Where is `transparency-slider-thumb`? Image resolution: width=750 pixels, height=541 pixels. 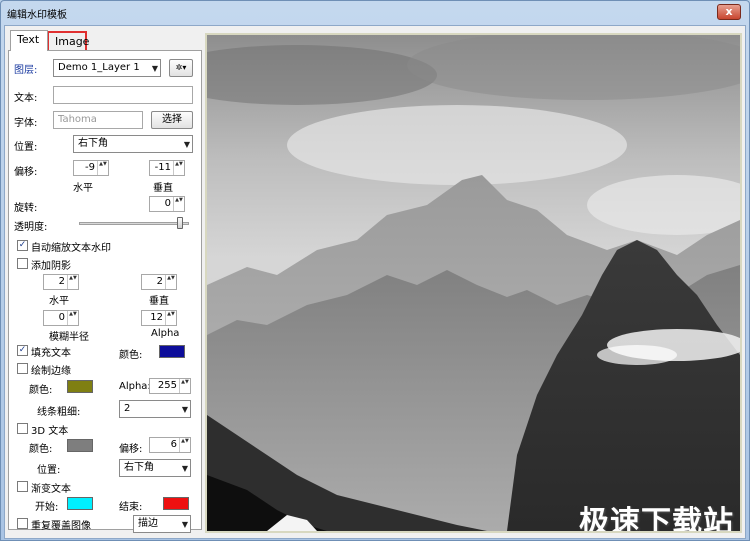
transparency-slider-thumb is located at coordinates (180, 223).